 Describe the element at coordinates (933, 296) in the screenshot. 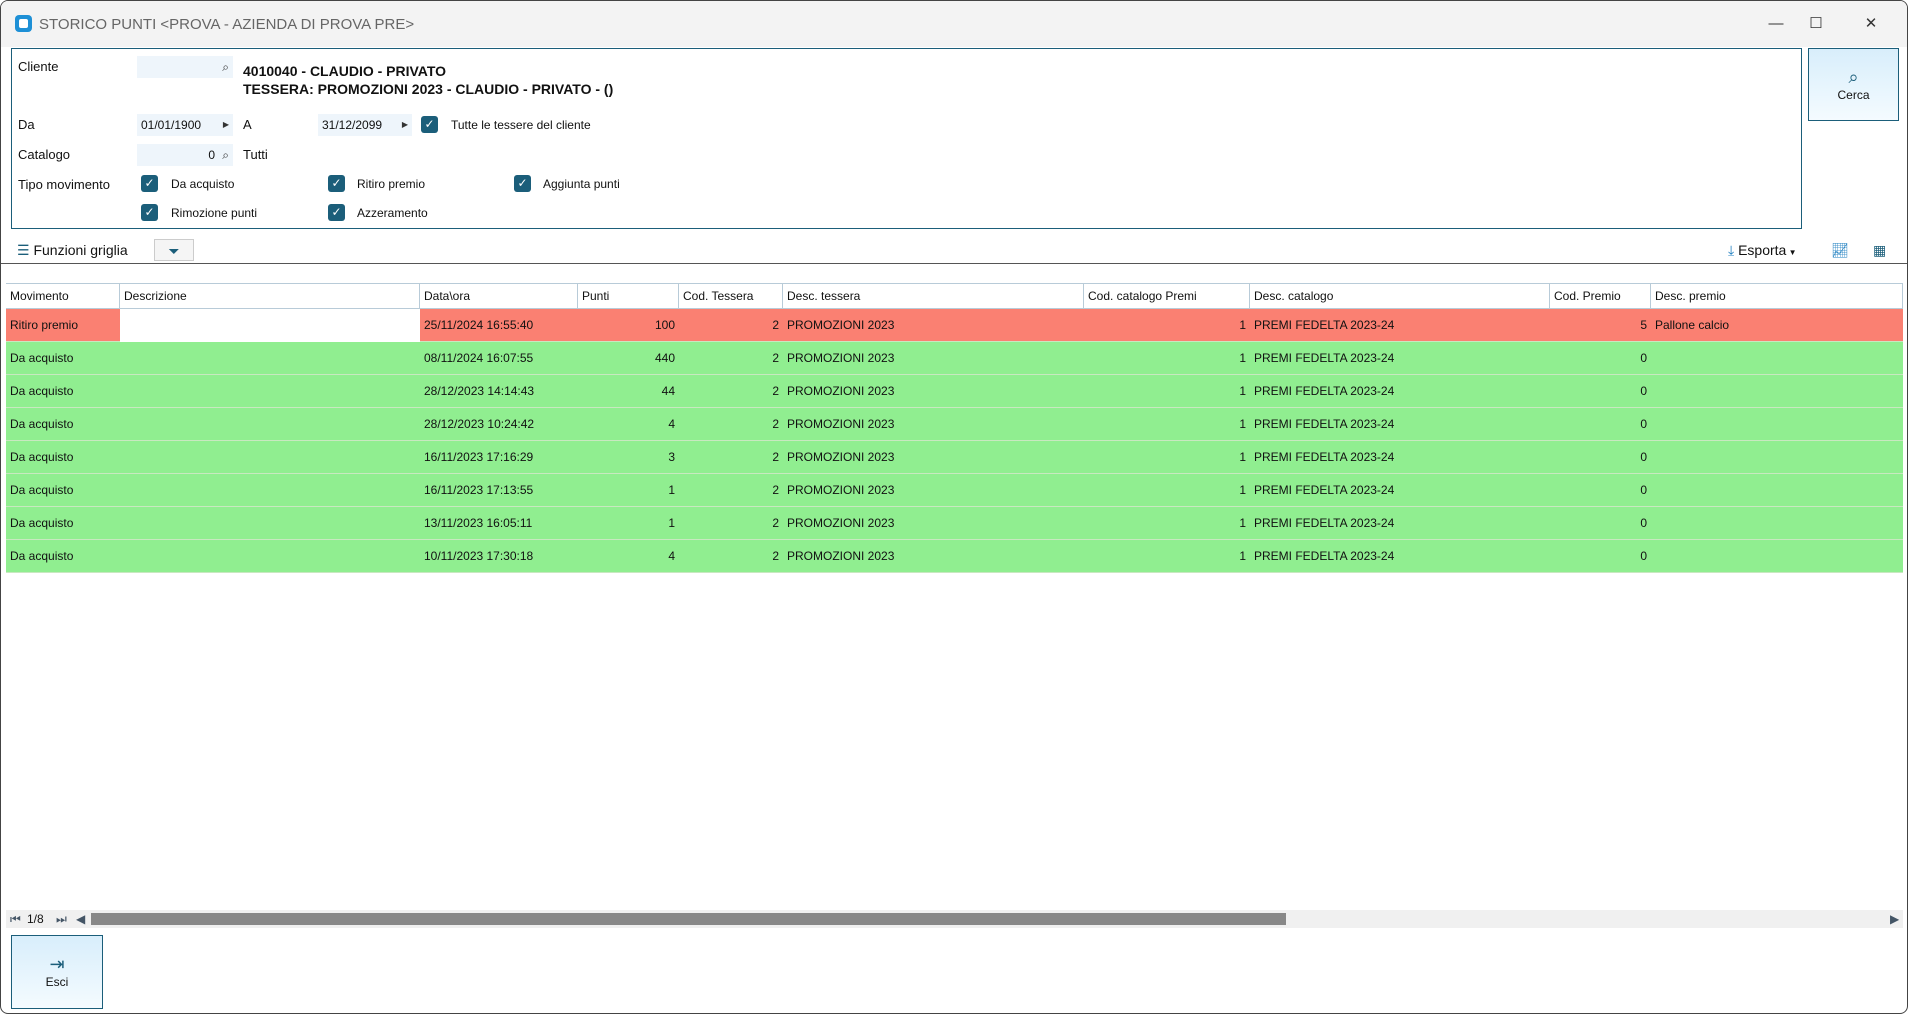

I see `column-header: Desc. tessera` at that location.